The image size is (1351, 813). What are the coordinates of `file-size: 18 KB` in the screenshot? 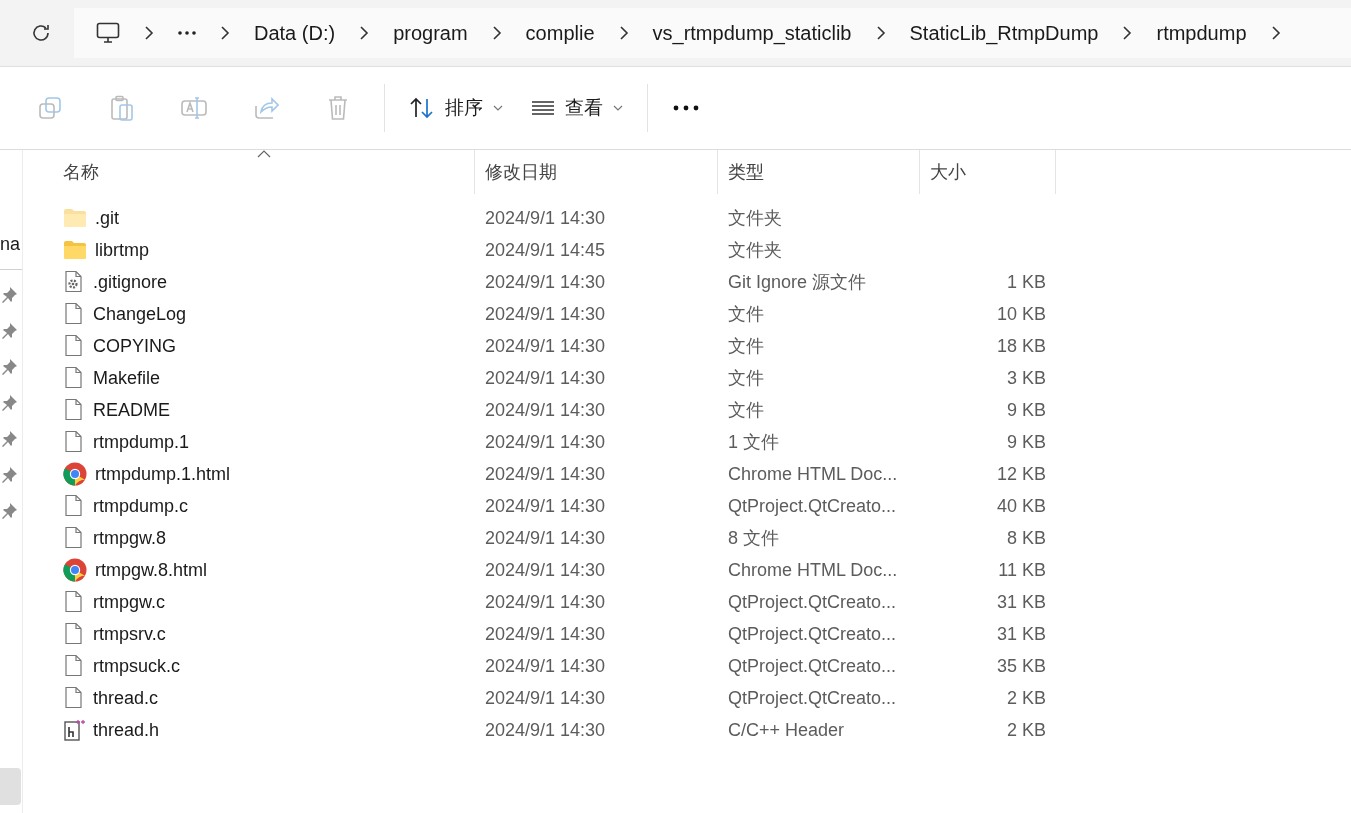 It's located at (1021, 346).